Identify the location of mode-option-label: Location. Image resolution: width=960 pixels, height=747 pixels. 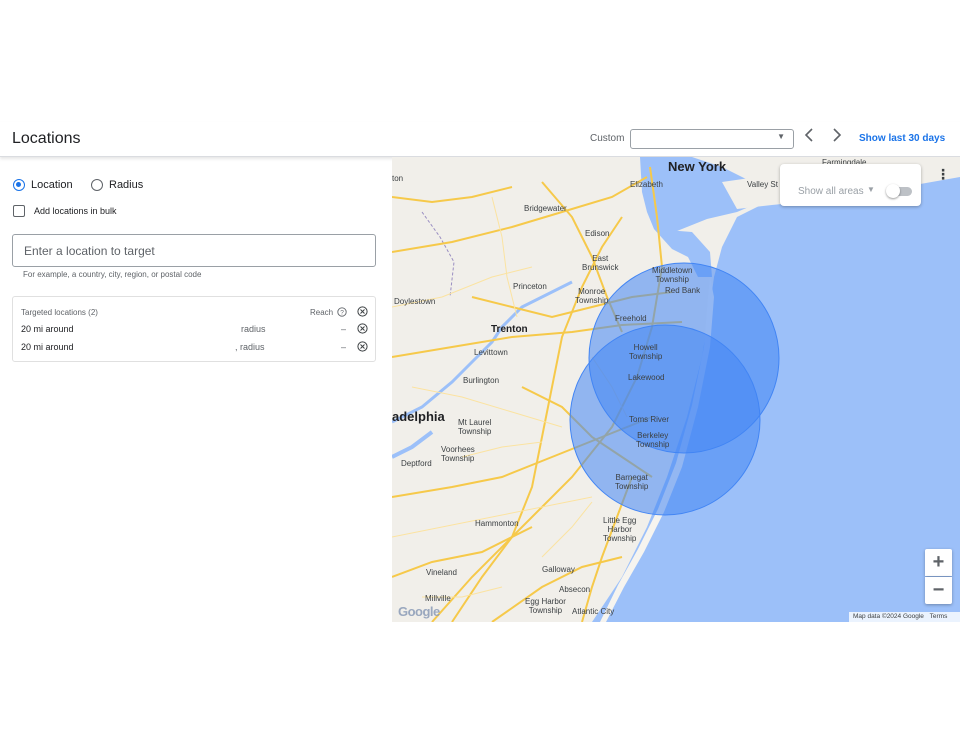
(52, 185).